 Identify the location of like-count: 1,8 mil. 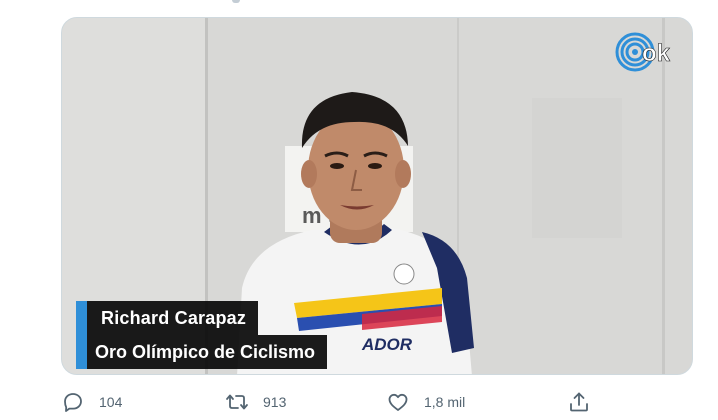
(445, 402).